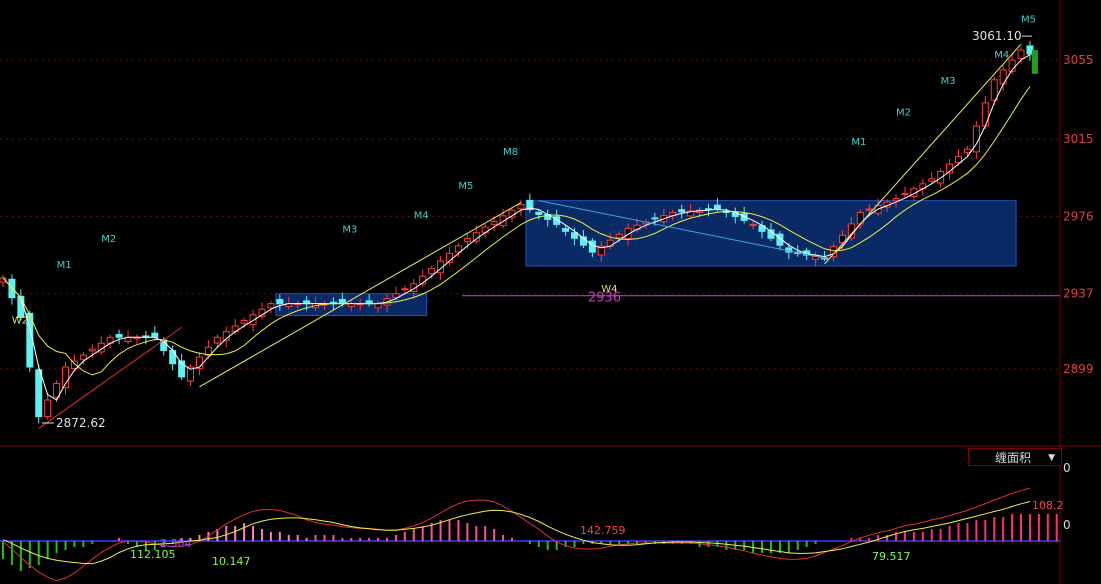 The width and height of the screenshot is (1101, 584). Describe the element at coordinates (1067, 468) in the screenshot. I see `macd-top-tick: 0` at that location.